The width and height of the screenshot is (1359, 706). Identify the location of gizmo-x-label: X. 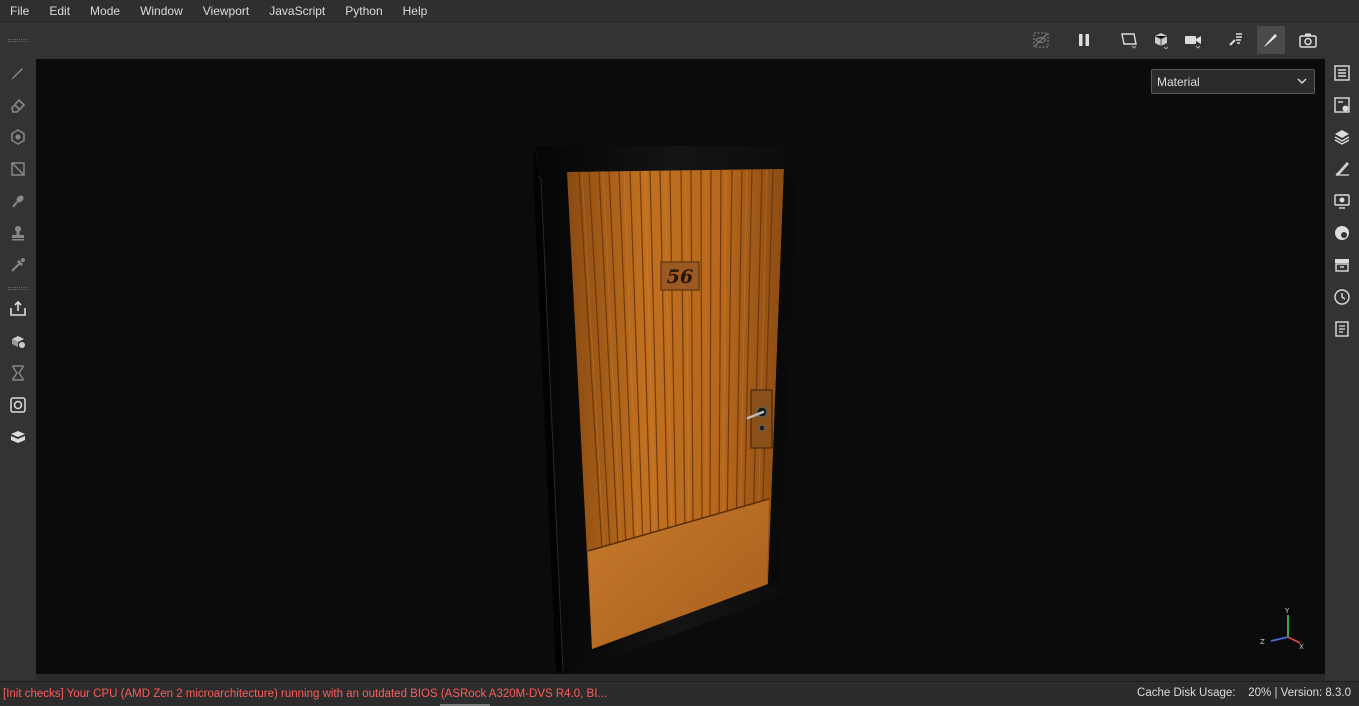
(1301, 647).